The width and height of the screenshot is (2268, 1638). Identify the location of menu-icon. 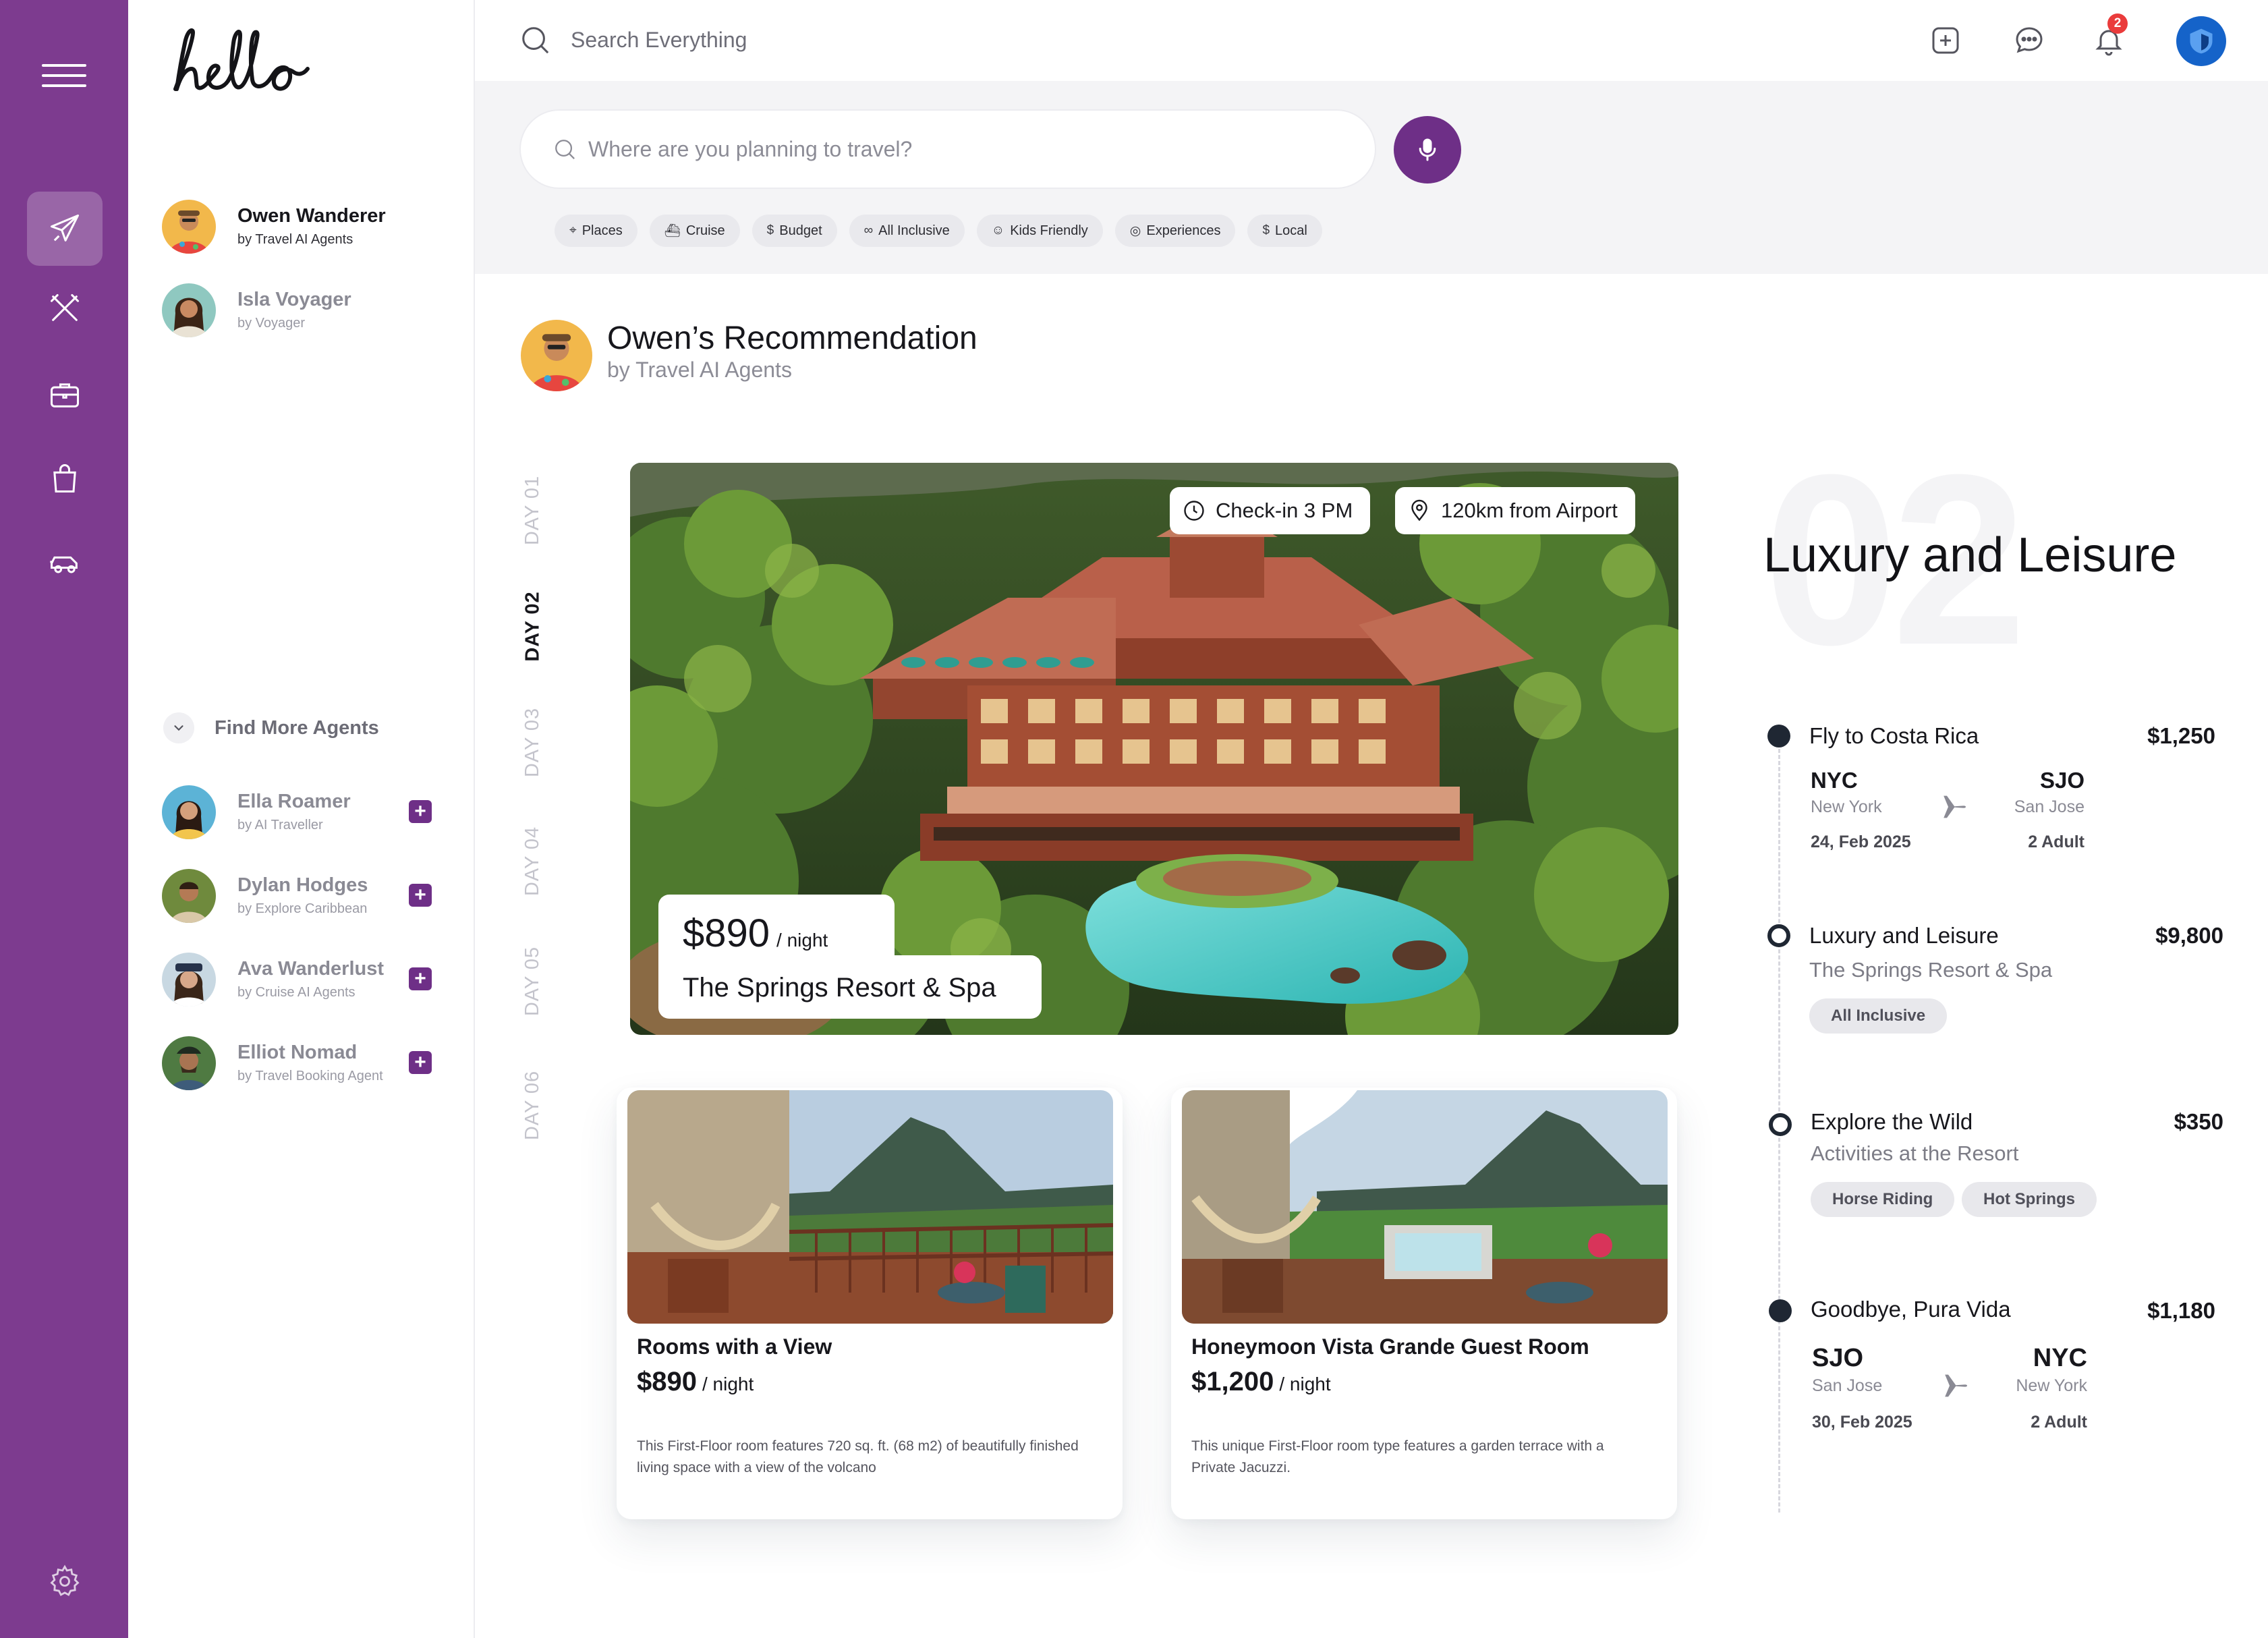
(64, 76).